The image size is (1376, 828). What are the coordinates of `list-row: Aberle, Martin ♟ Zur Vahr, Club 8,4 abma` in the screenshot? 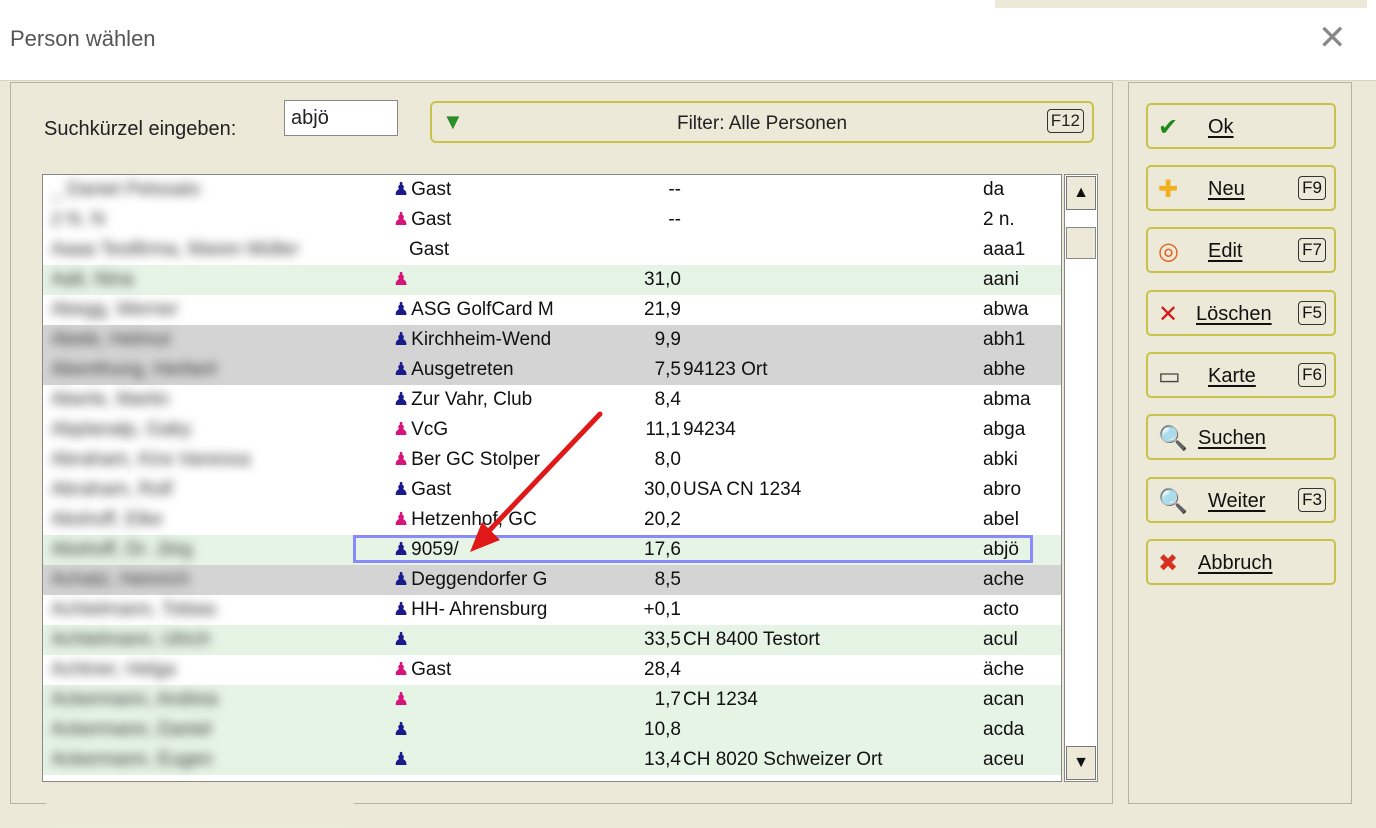 It's located at (552, 400).